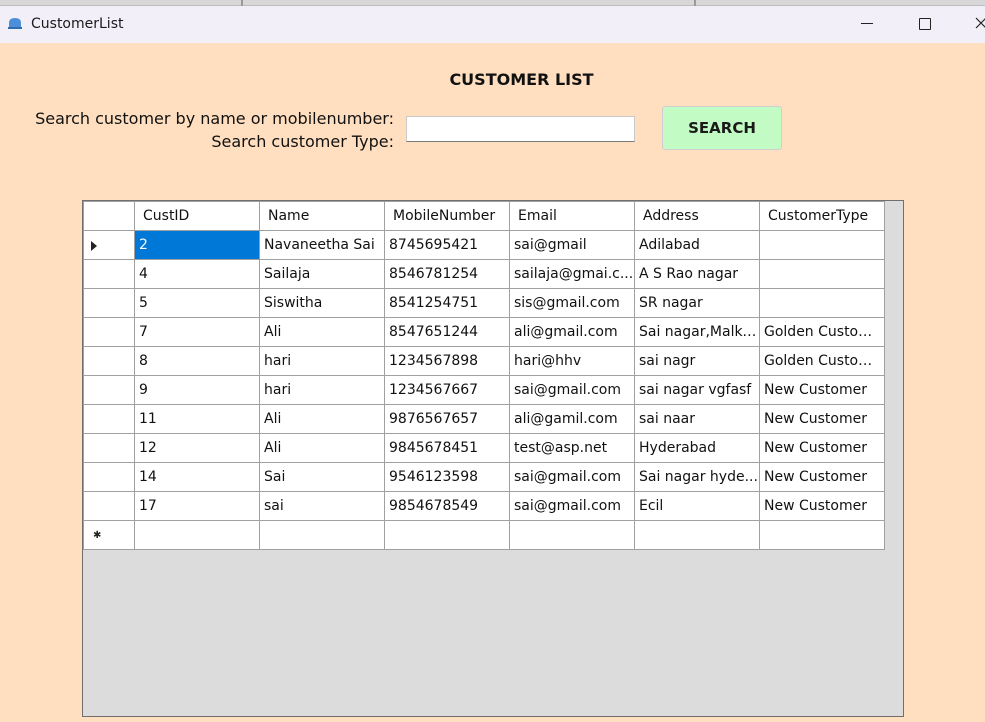 Image resolution: width=985 pixels, height=722 pixels. Describe the element at coordinates (447, 216) in the screenshot. I see `column-header-mobilenumber: MobileNumber` at that location.